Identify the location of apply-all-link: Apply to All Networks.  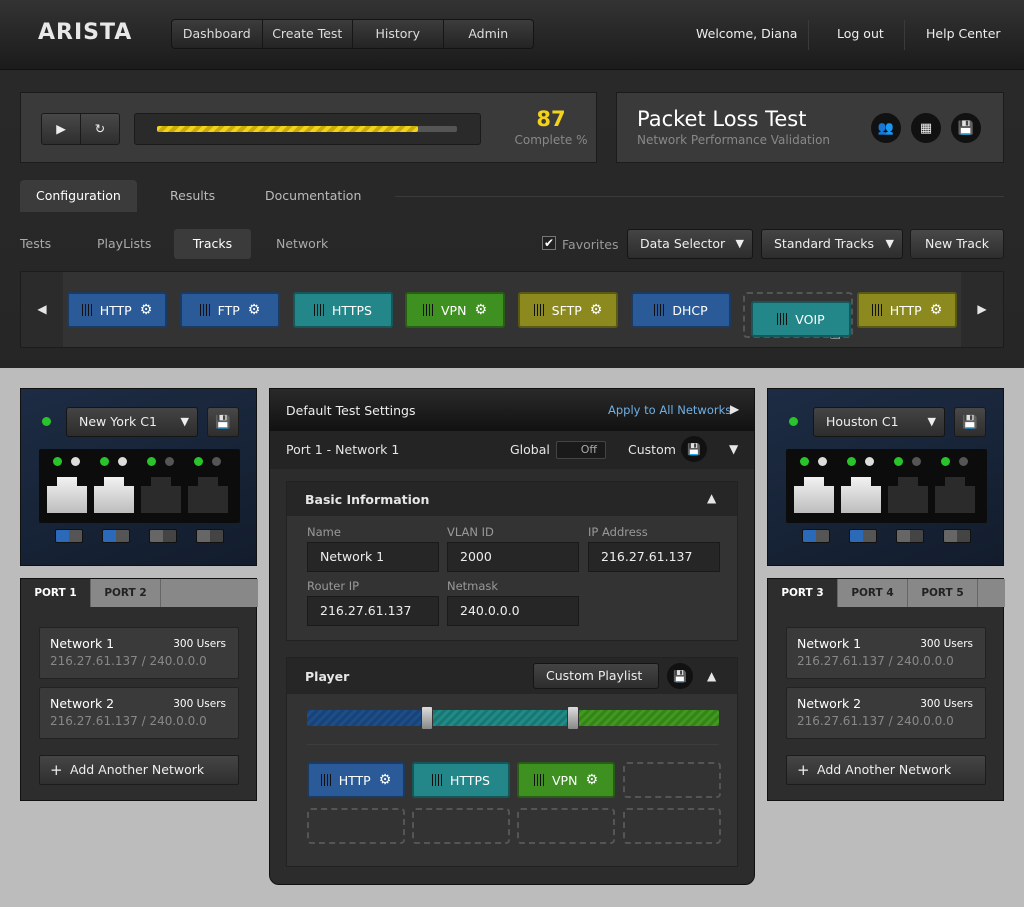
(669, 410).